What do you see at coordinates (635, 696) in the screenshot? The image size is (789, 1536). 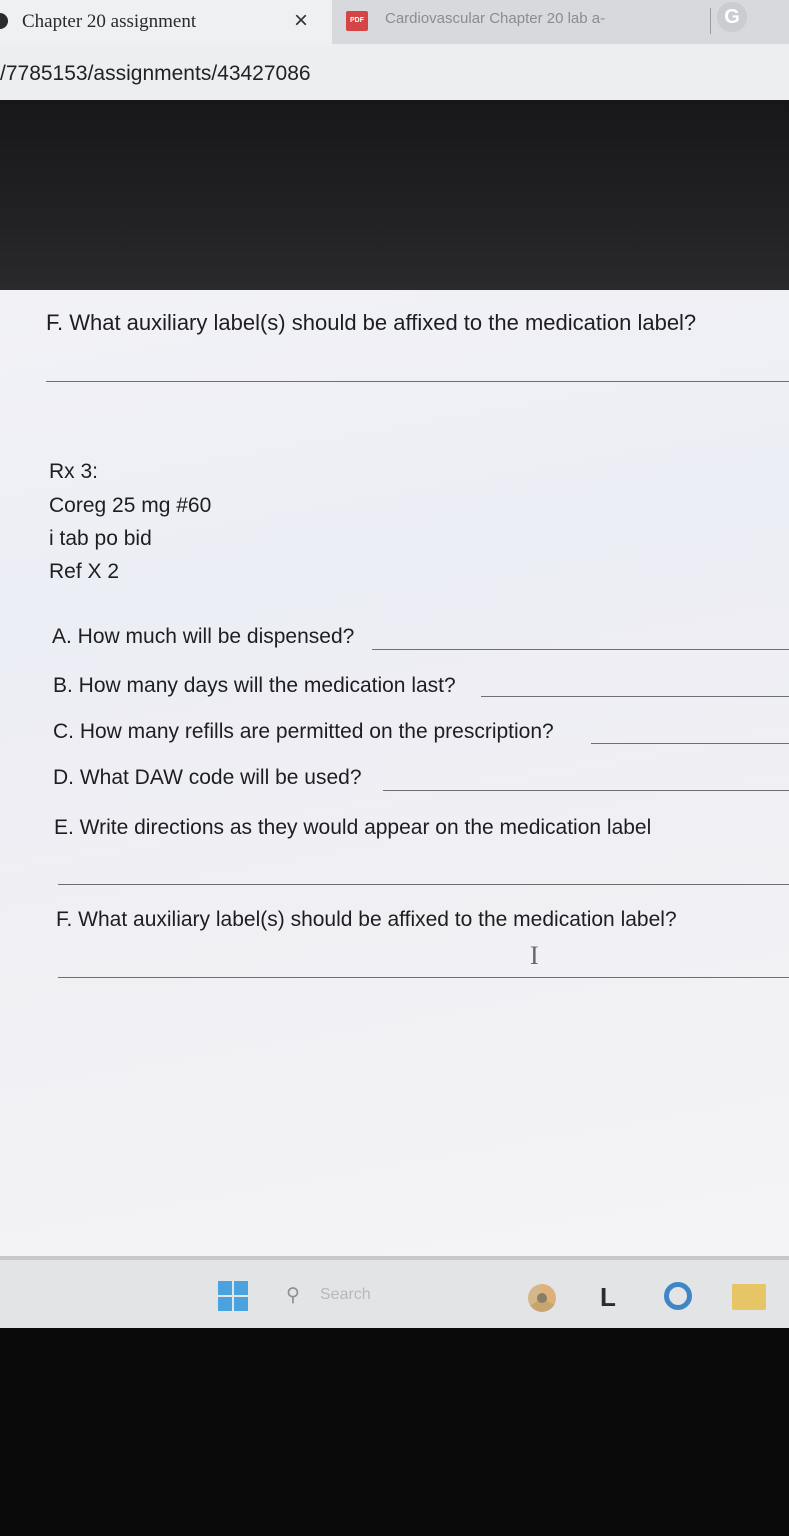 I see `answer-line-b` at bounding box center [635, 696].